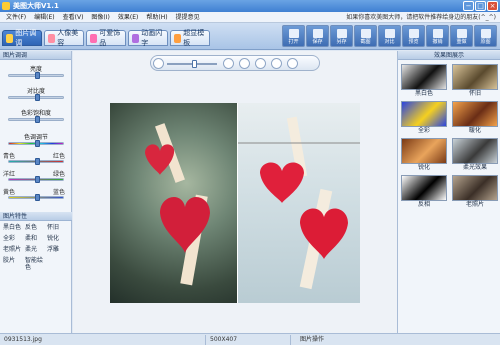 This screenshot has width=500, height=345. What do you see at coordinates (423, 167) in the screenshot?
I see `thumb-label: 锐化` at bounding box center [423, 167].